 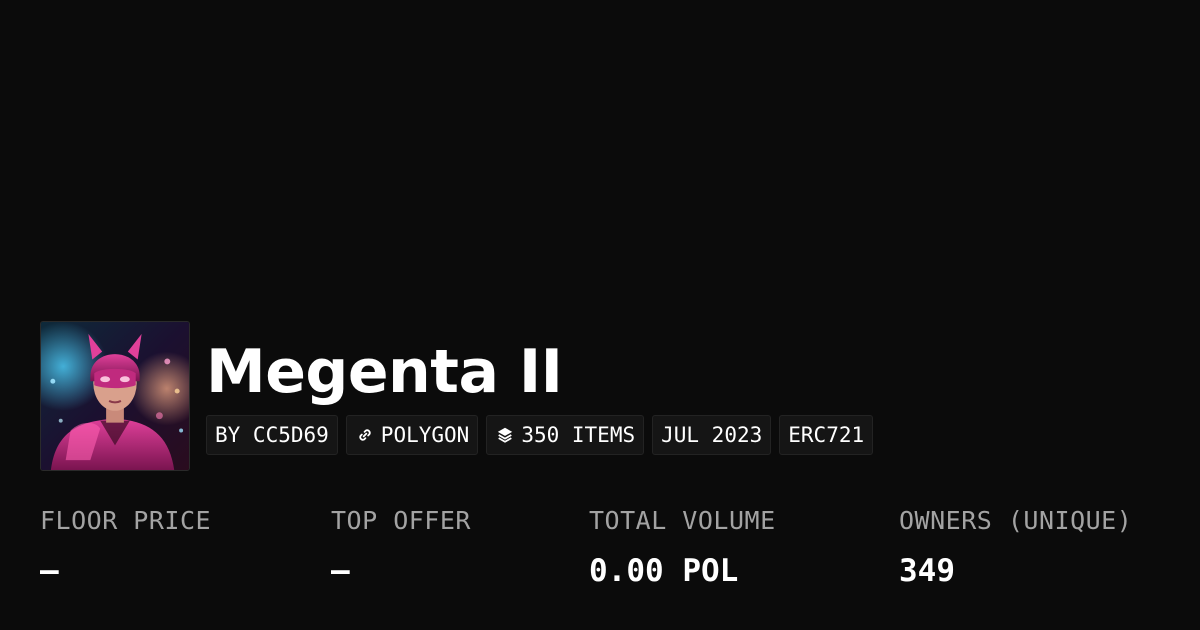 What do you see at coordinates (401, 520) in the screenshot?
I see `stat-label: TOP OFFER` at bounding box center [401, 520].